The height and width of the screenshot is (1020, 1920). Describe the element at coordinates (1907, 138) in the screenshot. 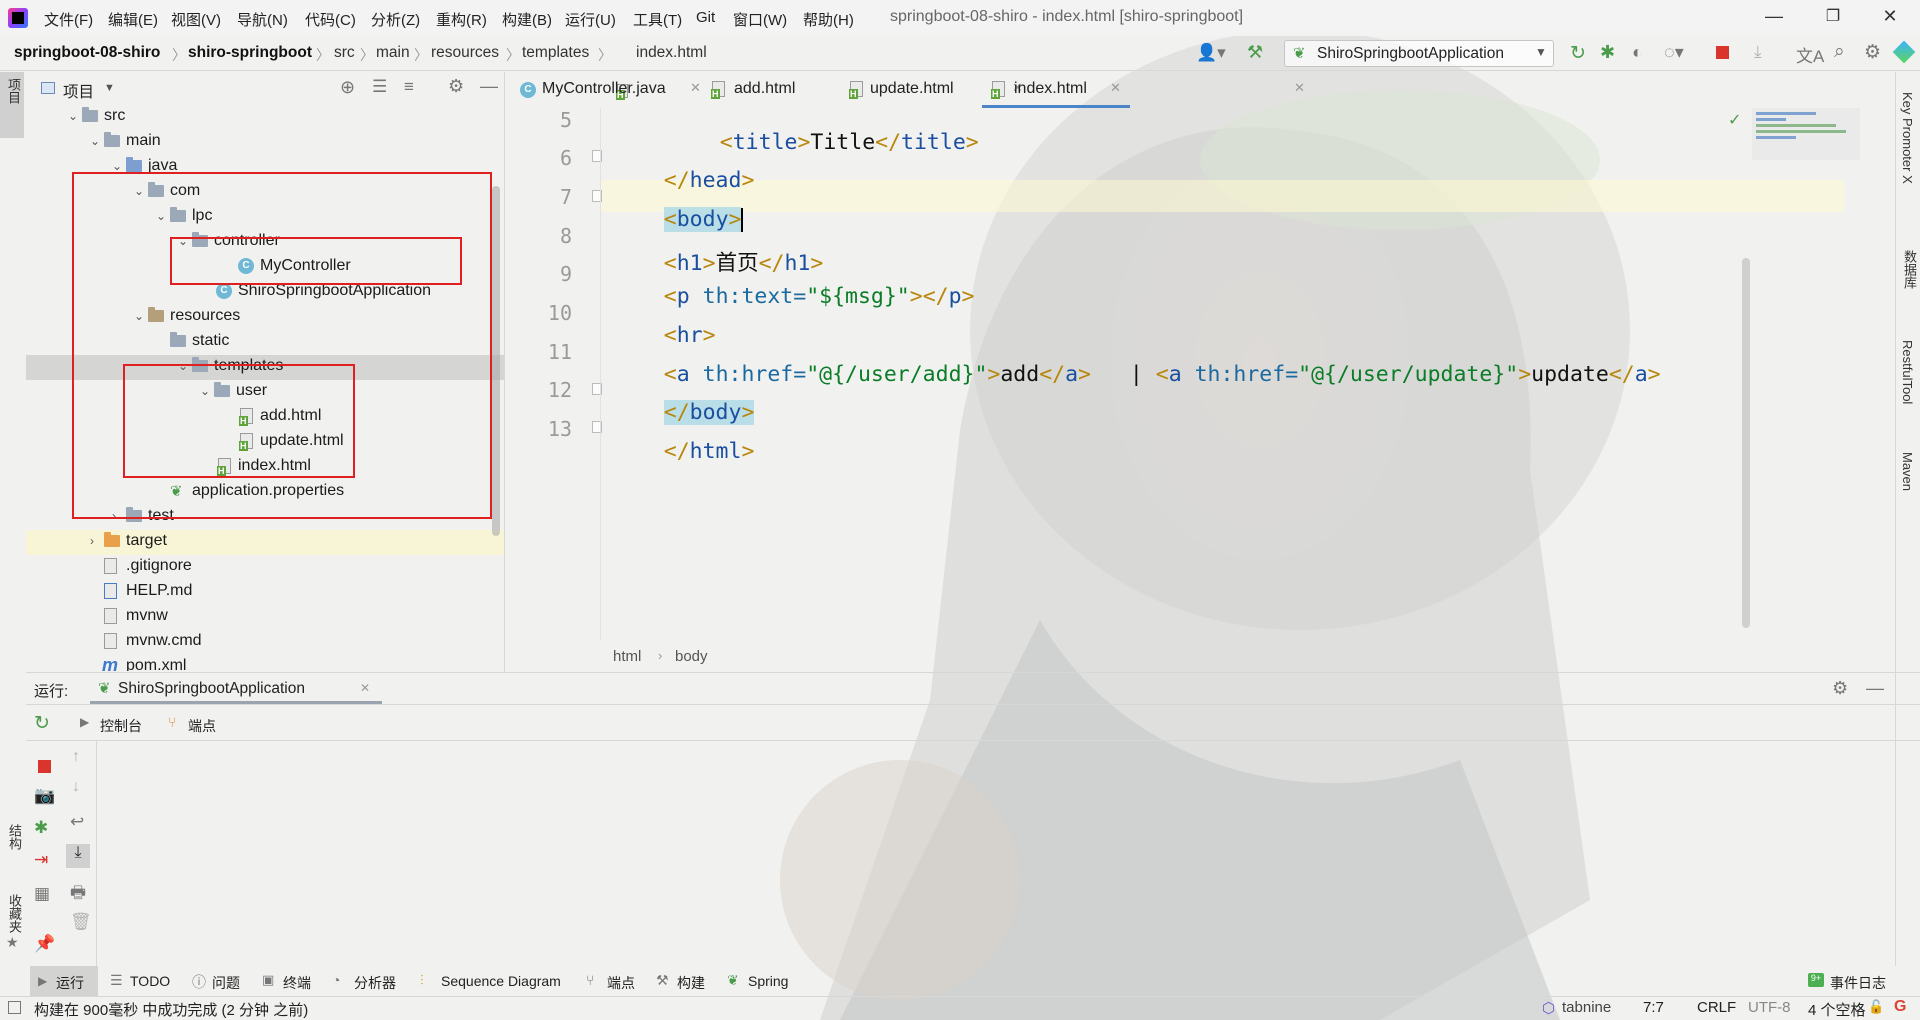

I see `tool-key-promoter: Key Promoter X` at that location.